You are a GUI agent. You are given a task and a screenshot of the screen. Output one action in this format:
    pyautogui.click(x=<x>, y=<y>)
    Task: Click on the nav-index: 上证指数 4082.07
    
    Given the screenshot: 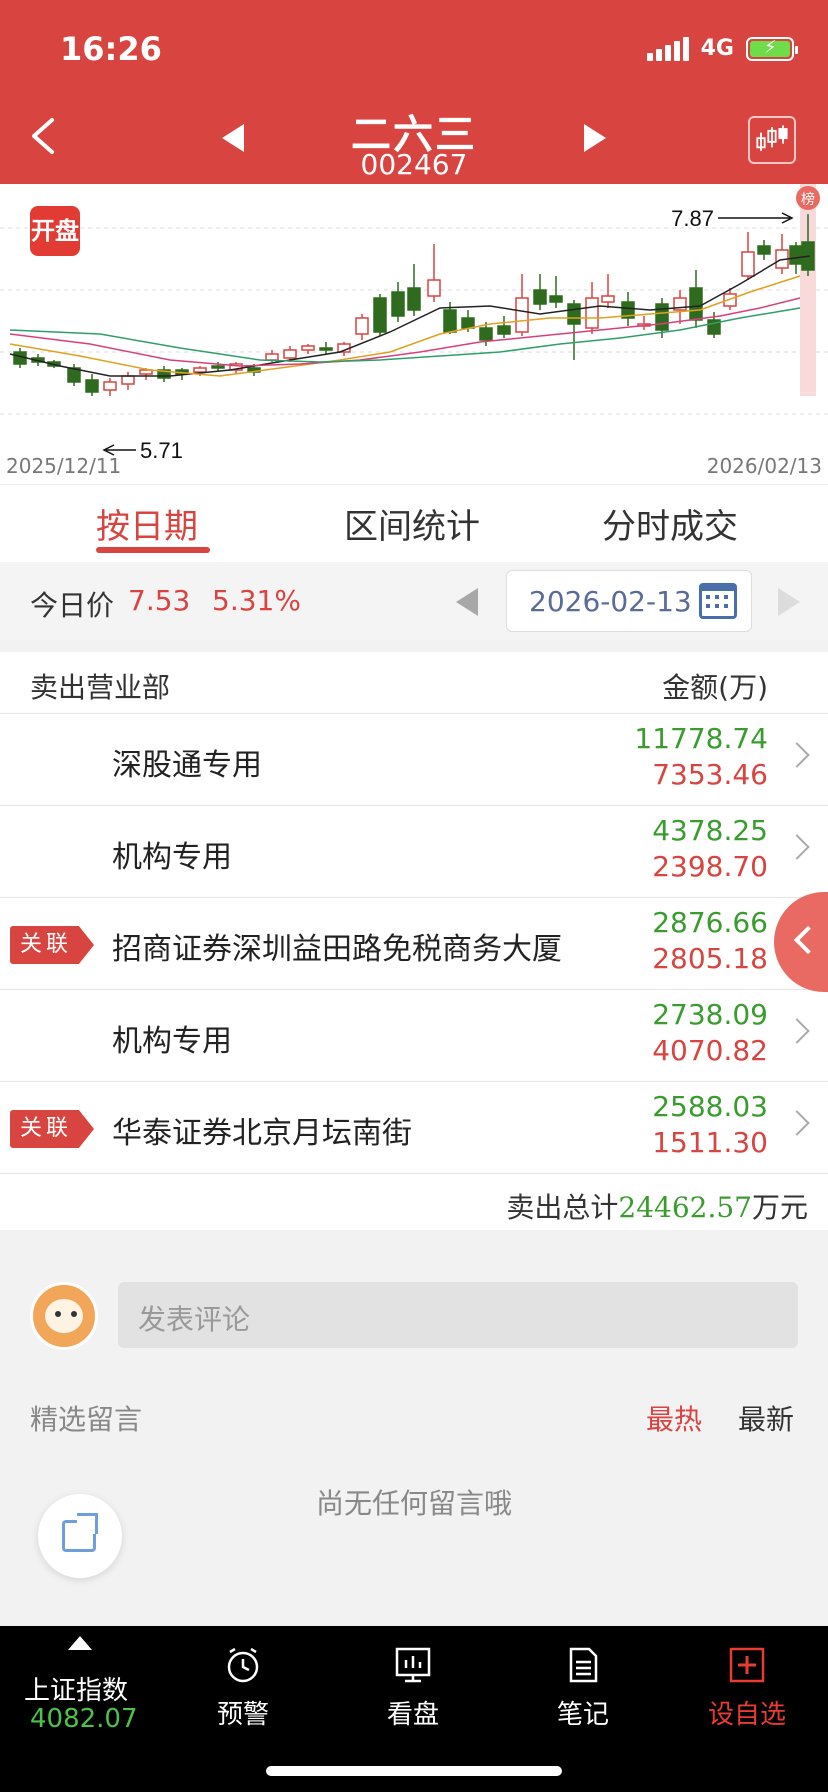 What is the action you would take?
    pyautogui.click(x=83, y=1686)
    